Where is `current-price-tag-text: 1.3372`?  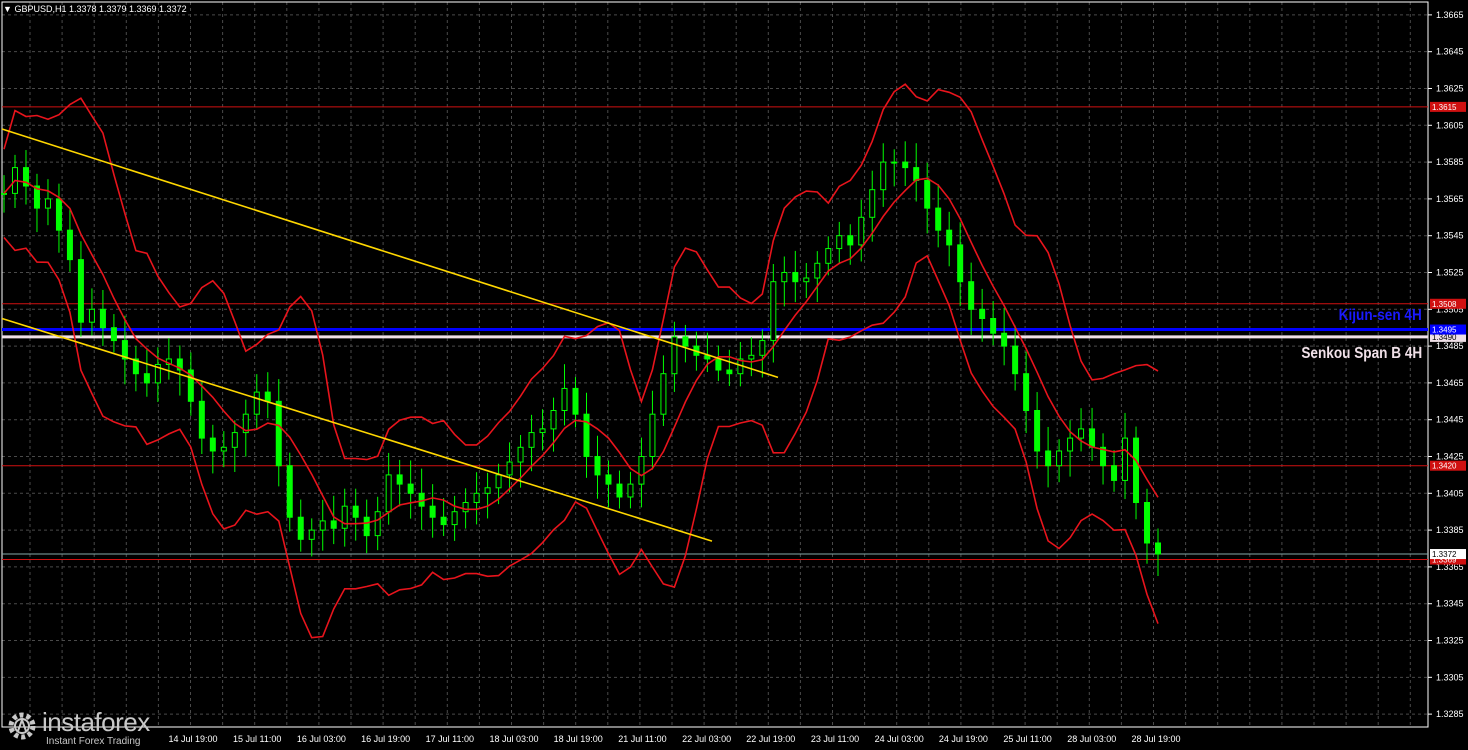
current-price-tag-text: 1.3372 is located at coordinates (1444, 554).